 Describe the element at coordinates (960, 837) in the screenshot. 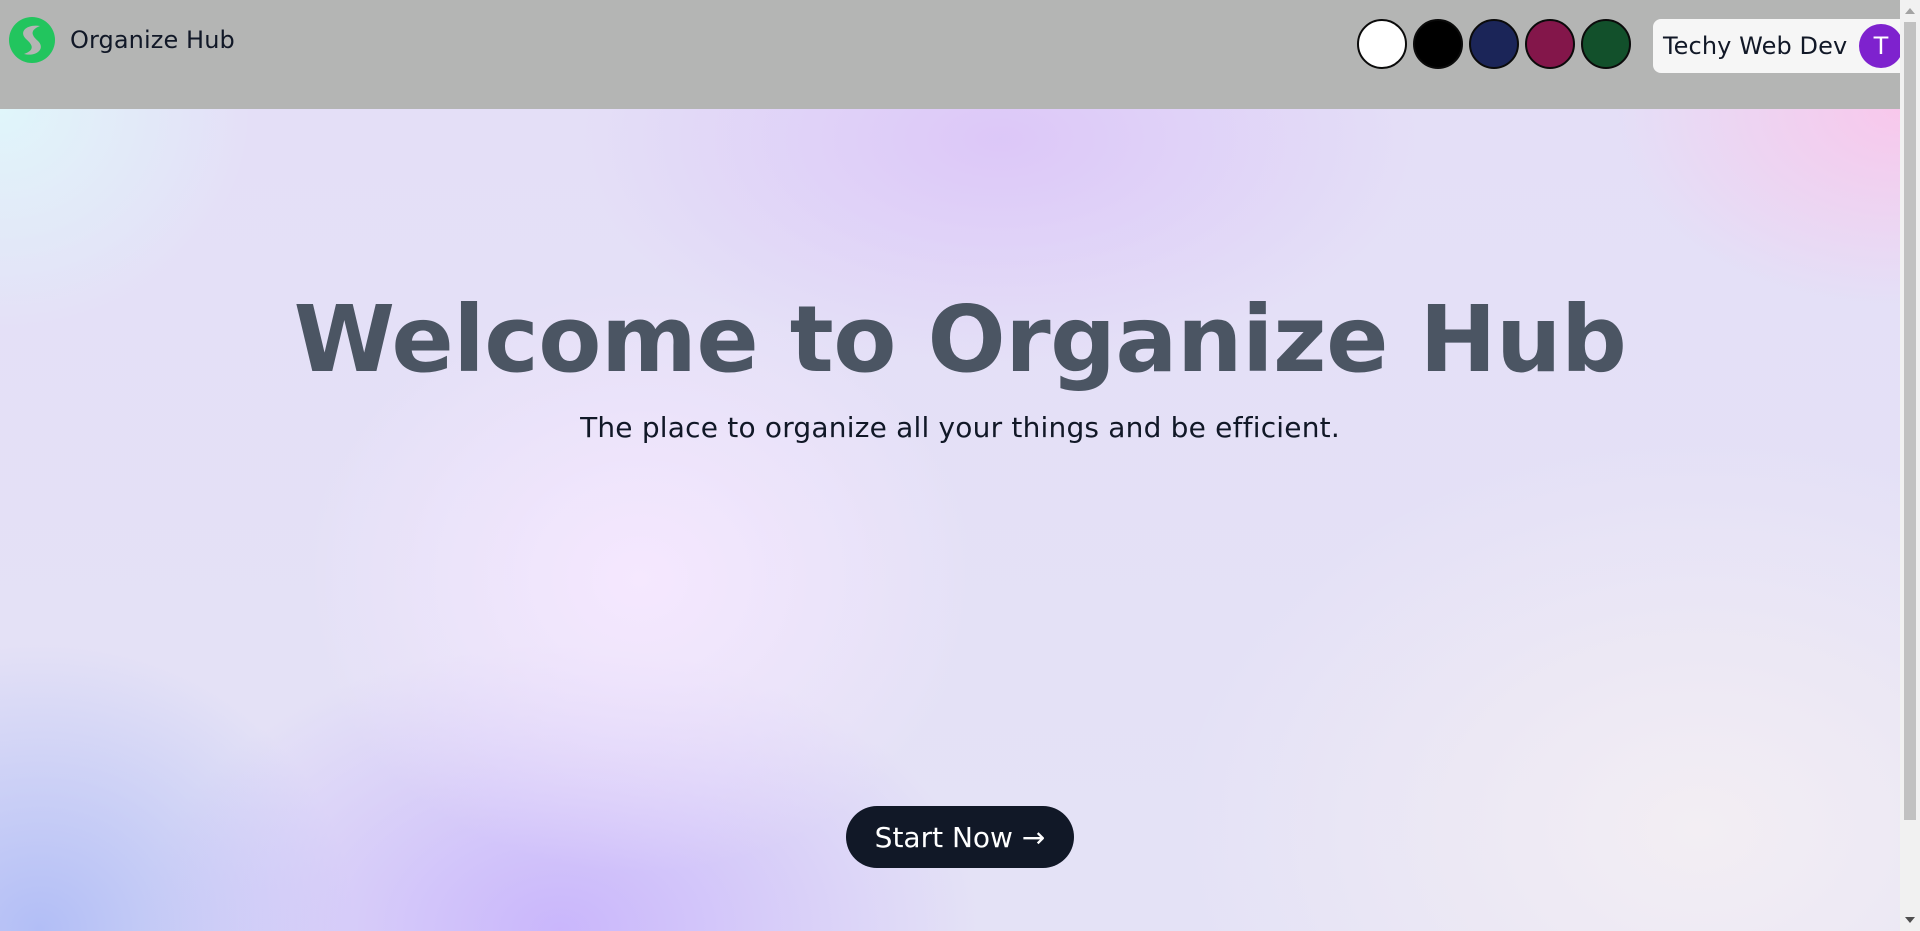

I see `start-now-button: Start Now →` at that location.